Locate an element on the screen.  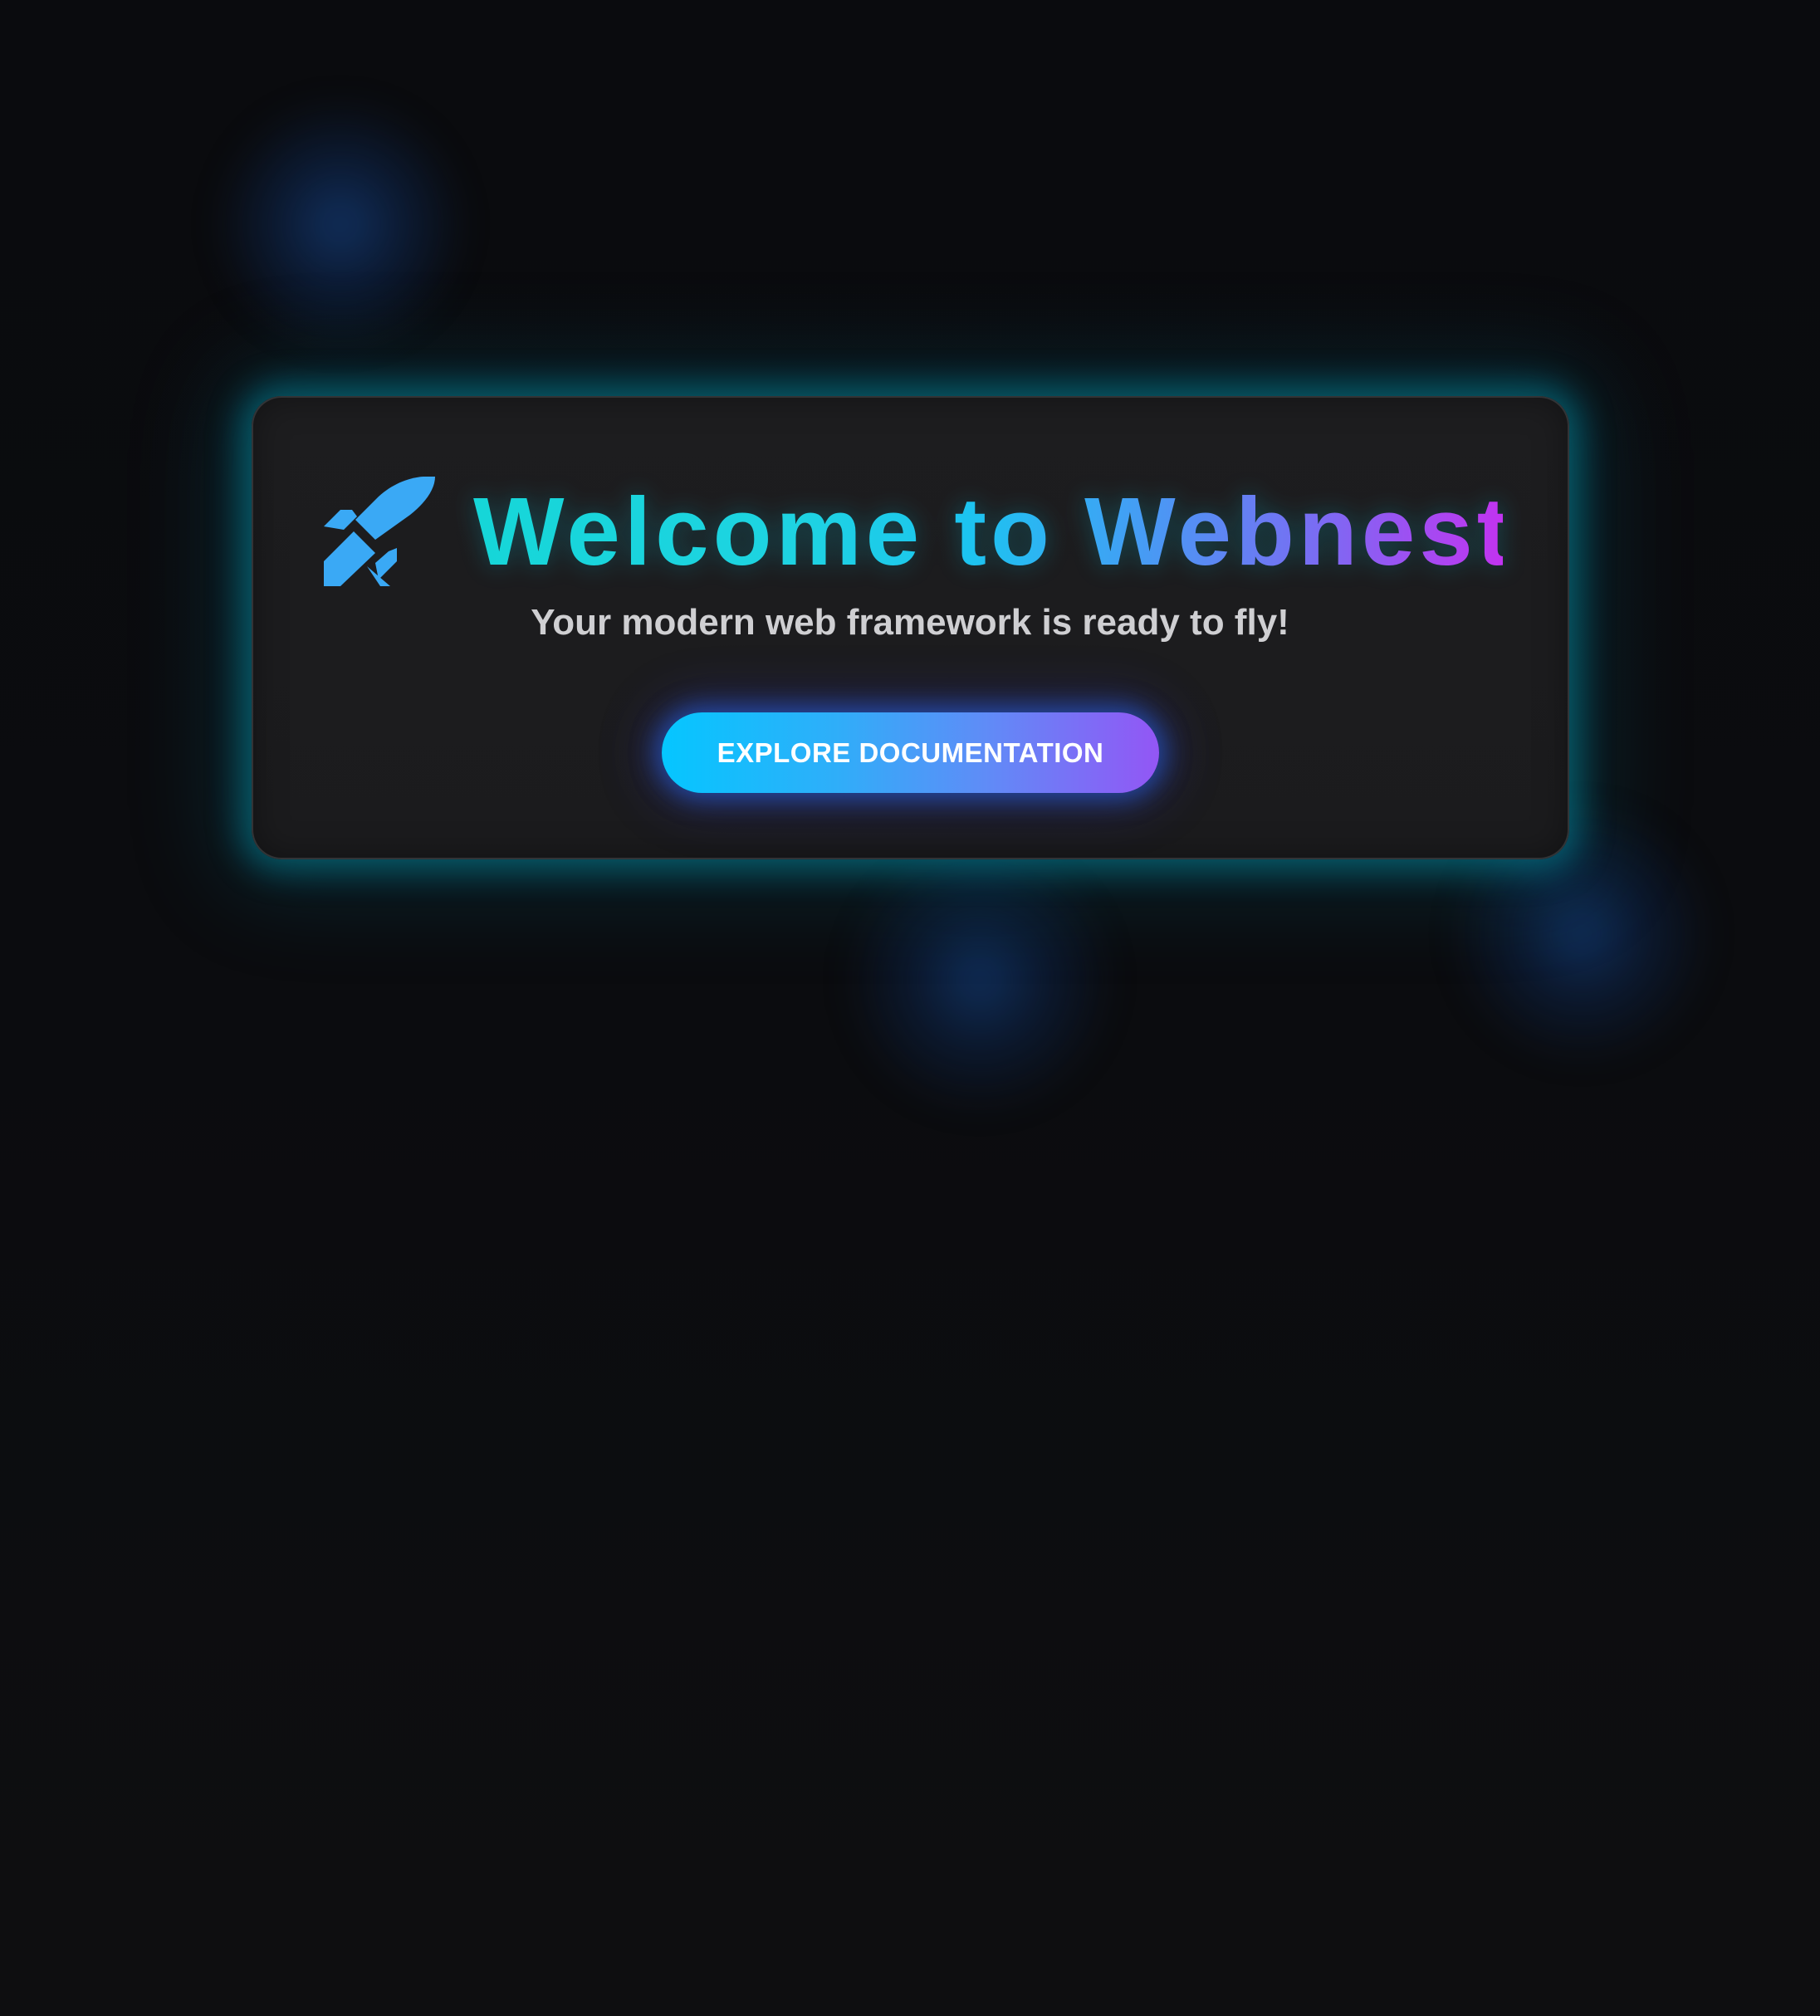
page-title: Welcome to Webnest! is located at coordinates (1009, 531).